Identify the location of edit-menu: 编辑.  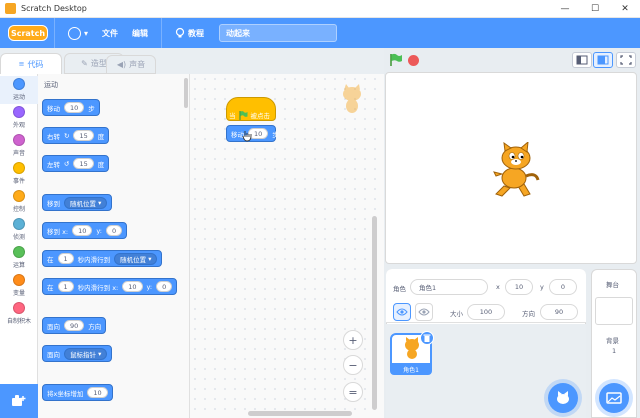
(140, 33).